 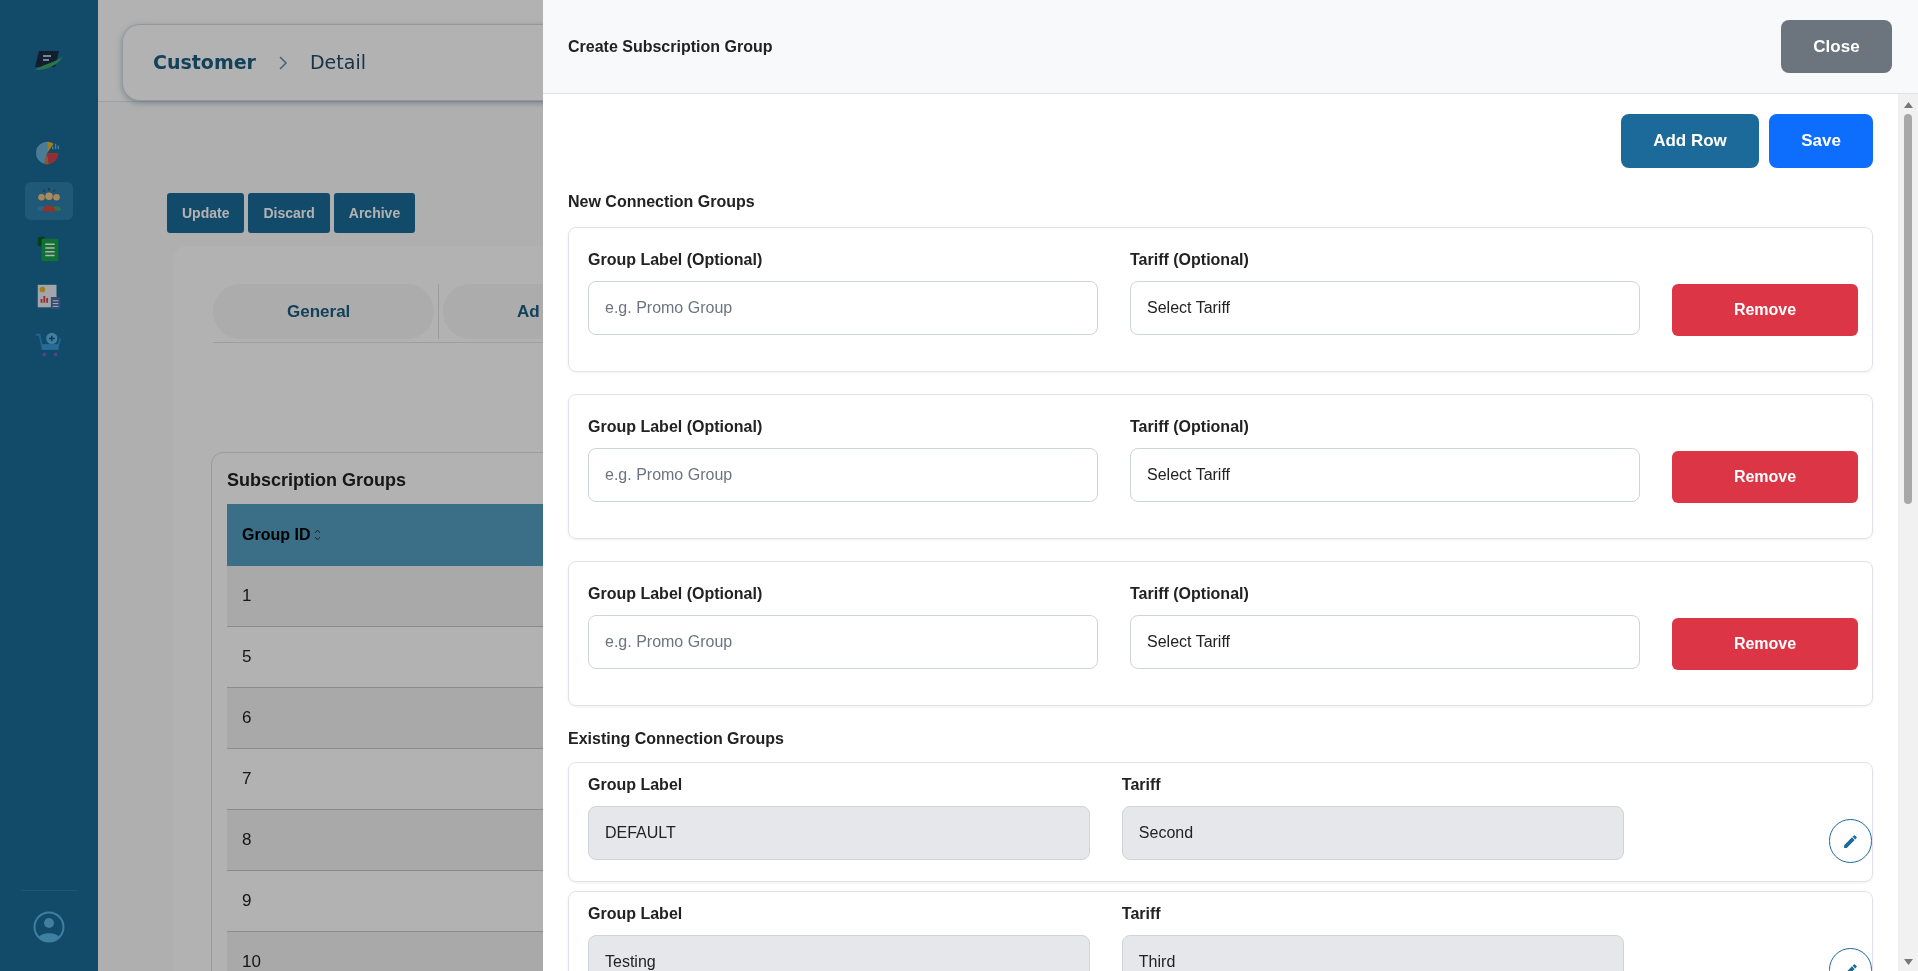 What do you see at coordinates (839, 833) in the screenshot?
I see `readonly-field: DEFAULT` at bounding box center [839, 833].